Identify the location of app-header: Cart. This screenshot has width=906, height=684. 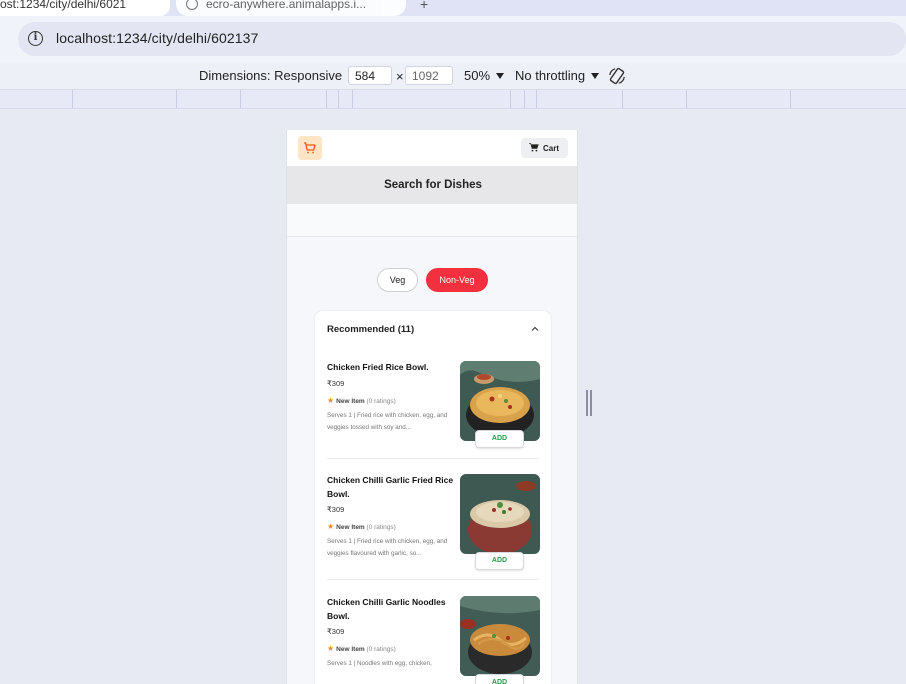
(432, 148).